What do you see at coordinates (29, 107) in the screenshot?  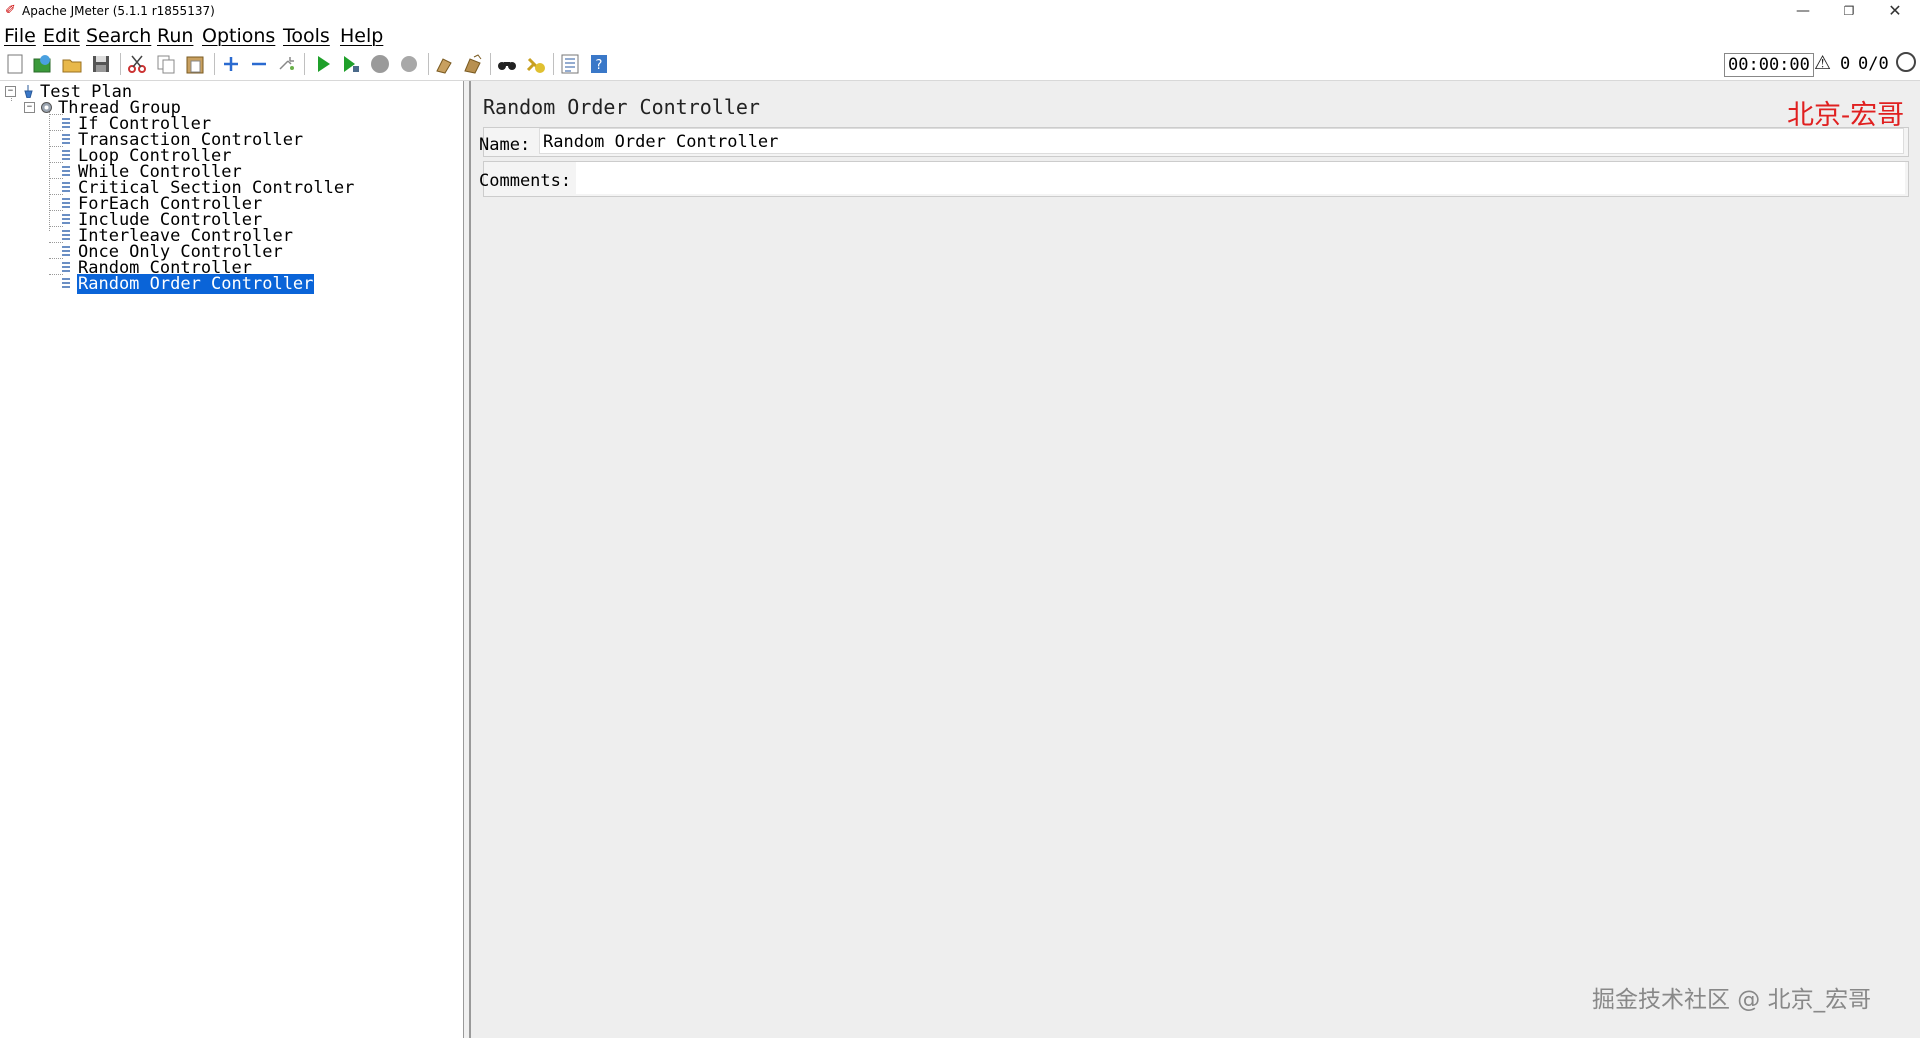 I see `collapse-thread-group-toggle: −` at bounding box center [29, 107].